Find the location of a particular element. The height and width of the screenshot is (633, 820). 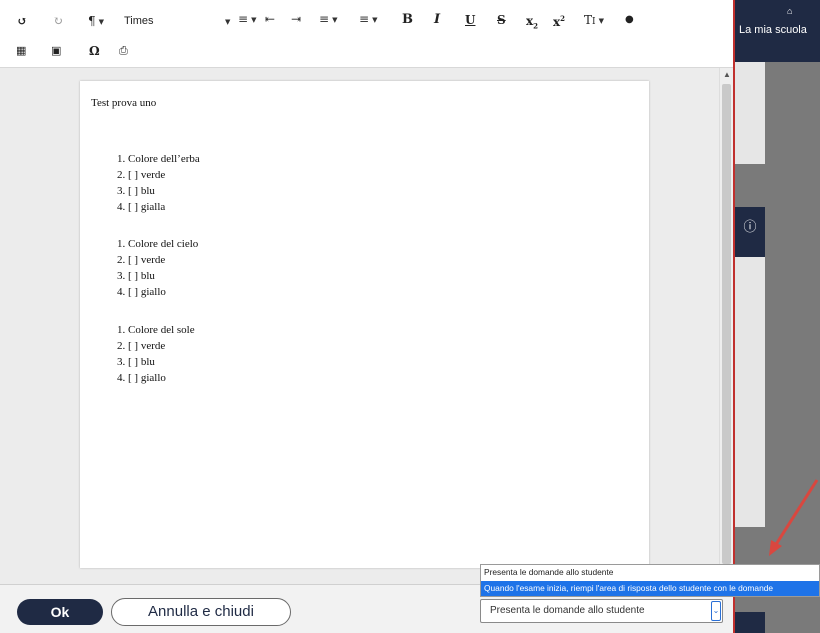

background-navbar: ⌂ La mia scuola is located at coordinates (777, 31).